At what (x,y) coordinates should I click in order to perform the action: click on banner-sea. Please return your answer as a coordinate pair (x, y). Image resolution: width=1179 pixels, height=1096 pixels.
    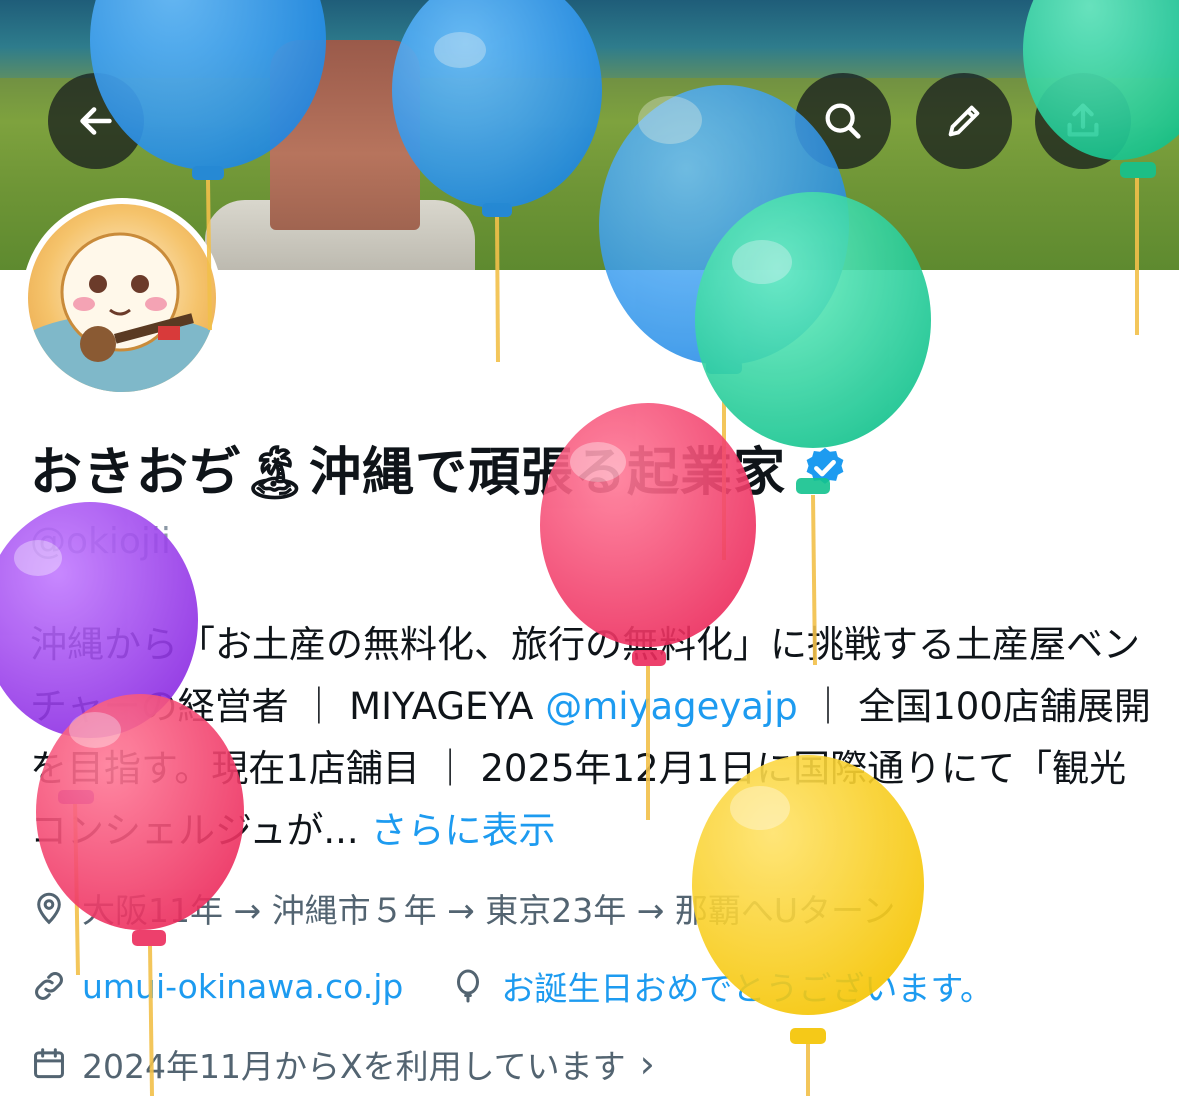
    Looking at the image, I should click on (589, 39).